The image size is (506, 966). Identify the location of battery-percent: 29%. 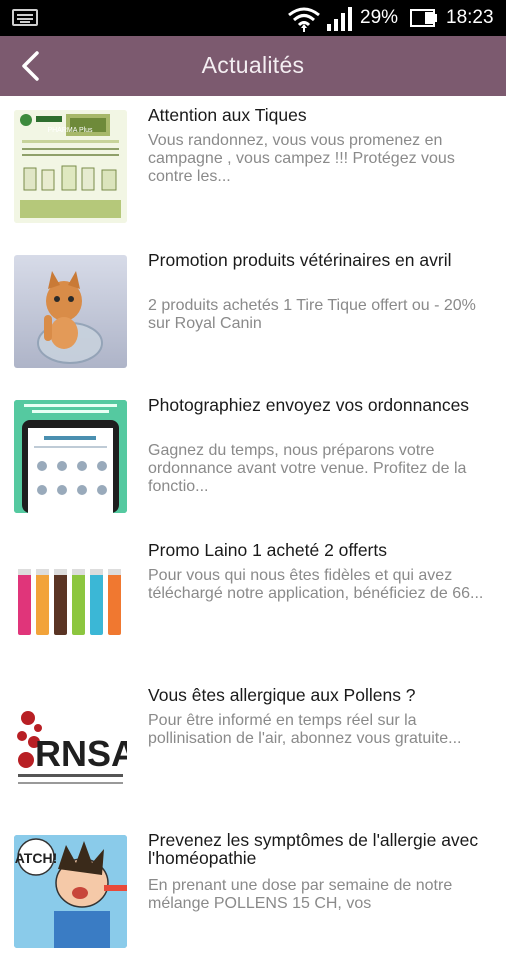
(379, 17).